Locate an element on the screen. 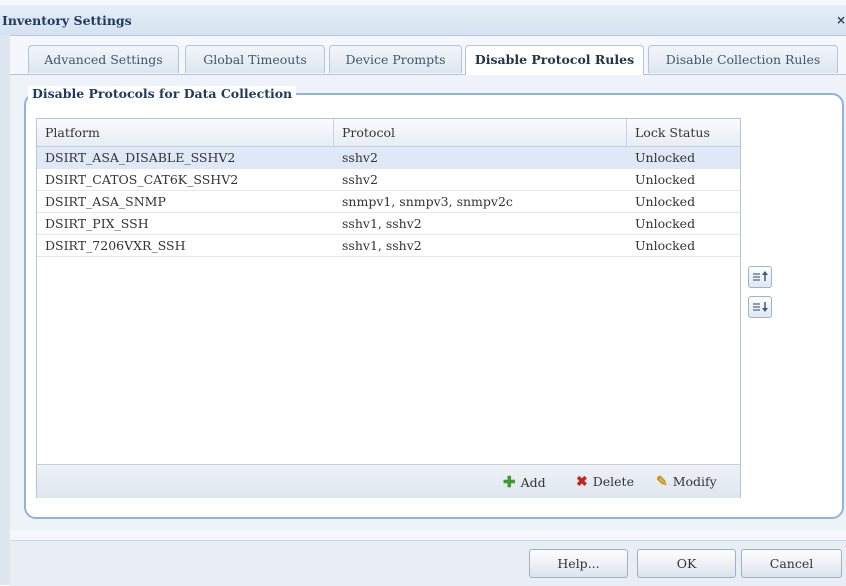 Image resolution: width=846 pixels, height=586 pixels. column-header-platform: Platform is located at coordinates (185, 132).